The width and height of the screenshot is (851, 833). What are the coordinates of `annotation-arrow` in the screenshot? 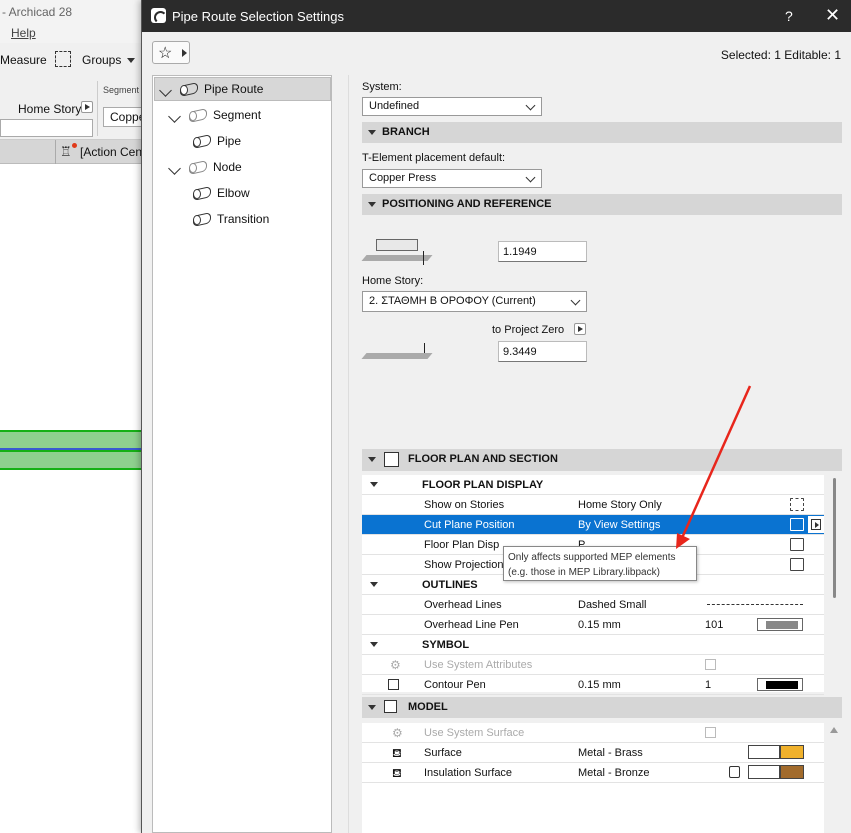 It's located at (714, 467).